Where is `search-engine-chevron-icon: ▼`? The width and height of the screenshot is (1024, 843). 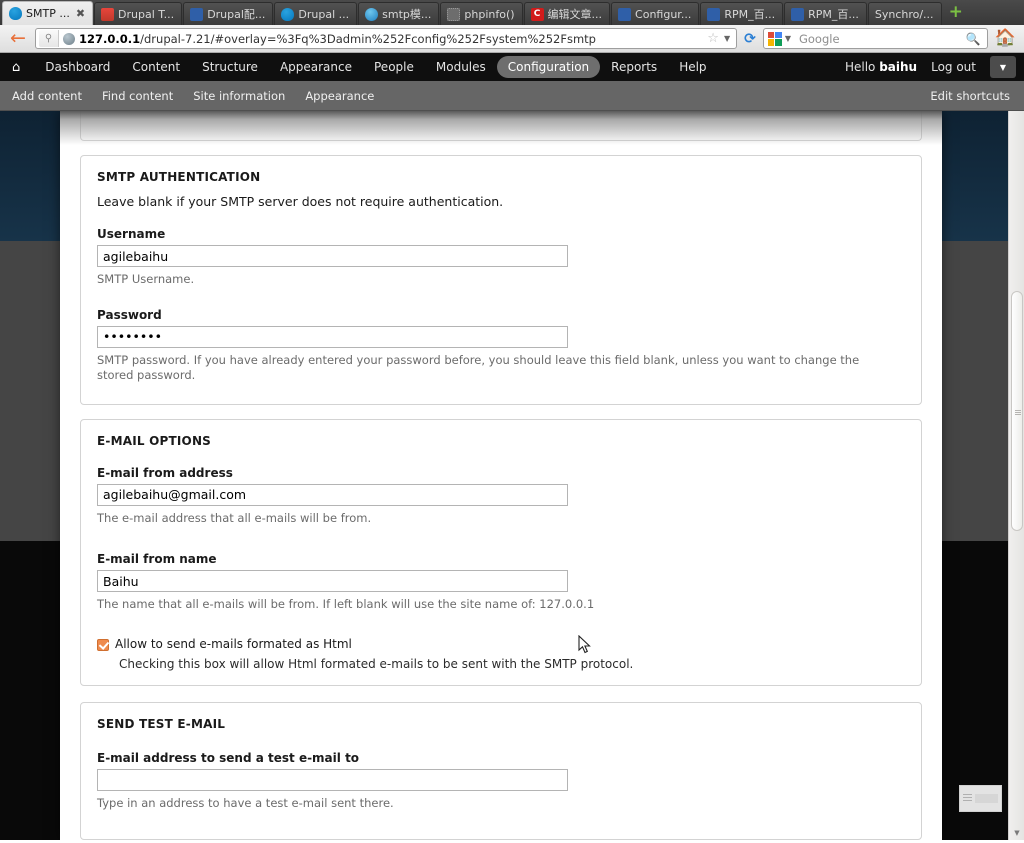
search-engine-chevron-icon: ▼ is located at coordinates (788, 38).